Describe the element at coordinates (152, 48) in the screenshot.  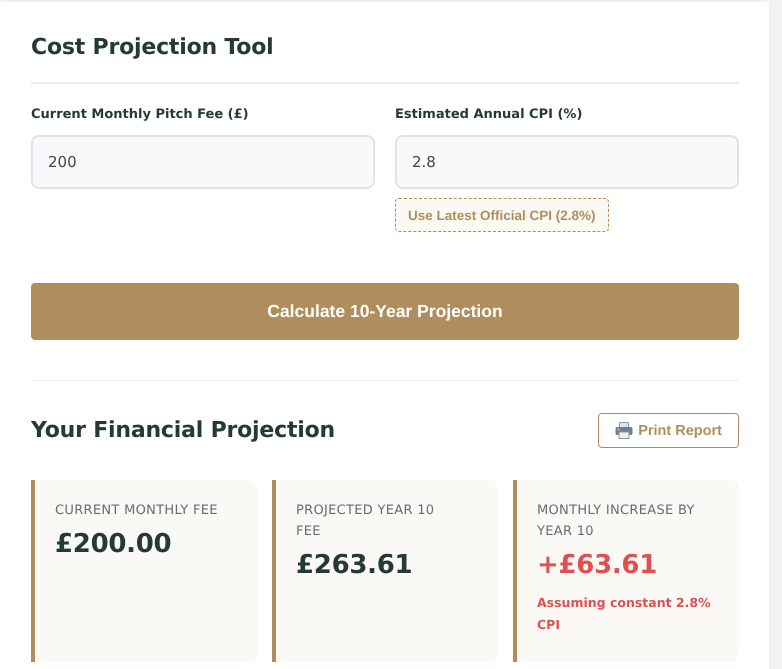
I see `tool-title: Cost Projection Tool` at that location.